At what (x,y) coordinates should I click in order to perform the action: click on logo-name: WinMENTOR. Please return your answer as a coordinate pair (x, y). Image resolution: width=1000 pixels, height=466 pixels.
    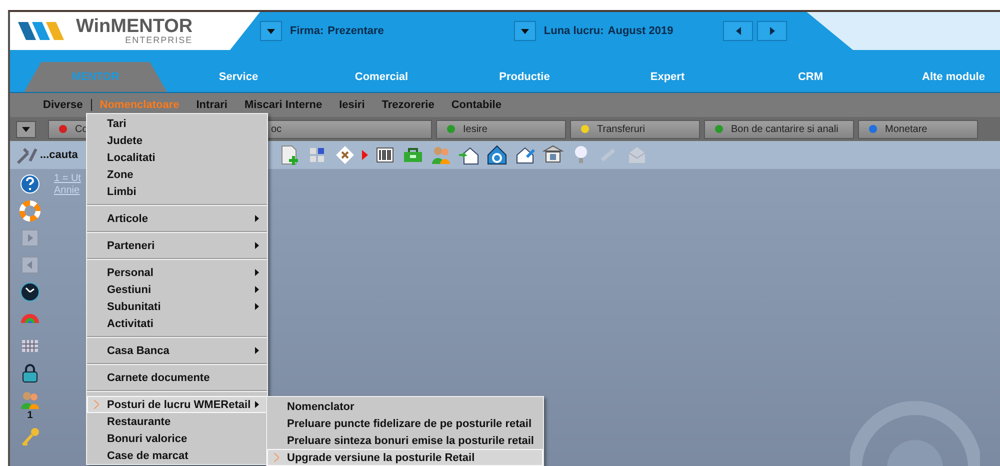
    Looking at the image, I should click on (134, 26).